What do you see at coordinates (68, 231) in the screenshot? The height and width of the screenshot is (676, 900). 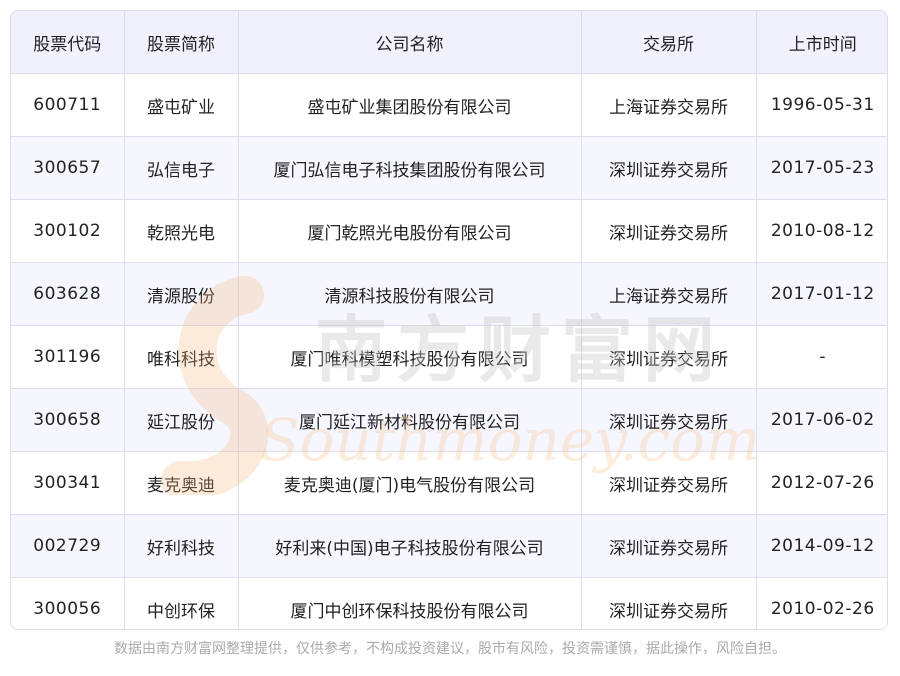 I see `cell-stock-code: 300102` at bounding box center [68, 231].